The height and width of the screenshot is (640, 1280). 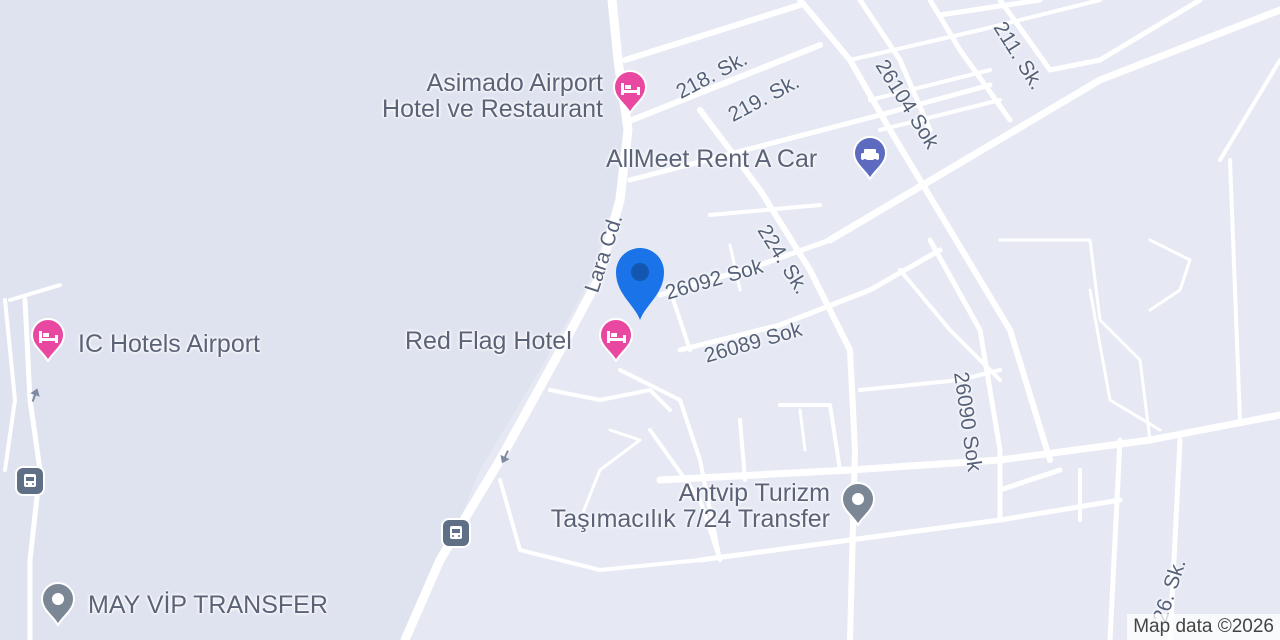 What do you see at coordinates (640, 284) in the screenshot?
I see `location-pin-icon` at bounding box center [640, 284].